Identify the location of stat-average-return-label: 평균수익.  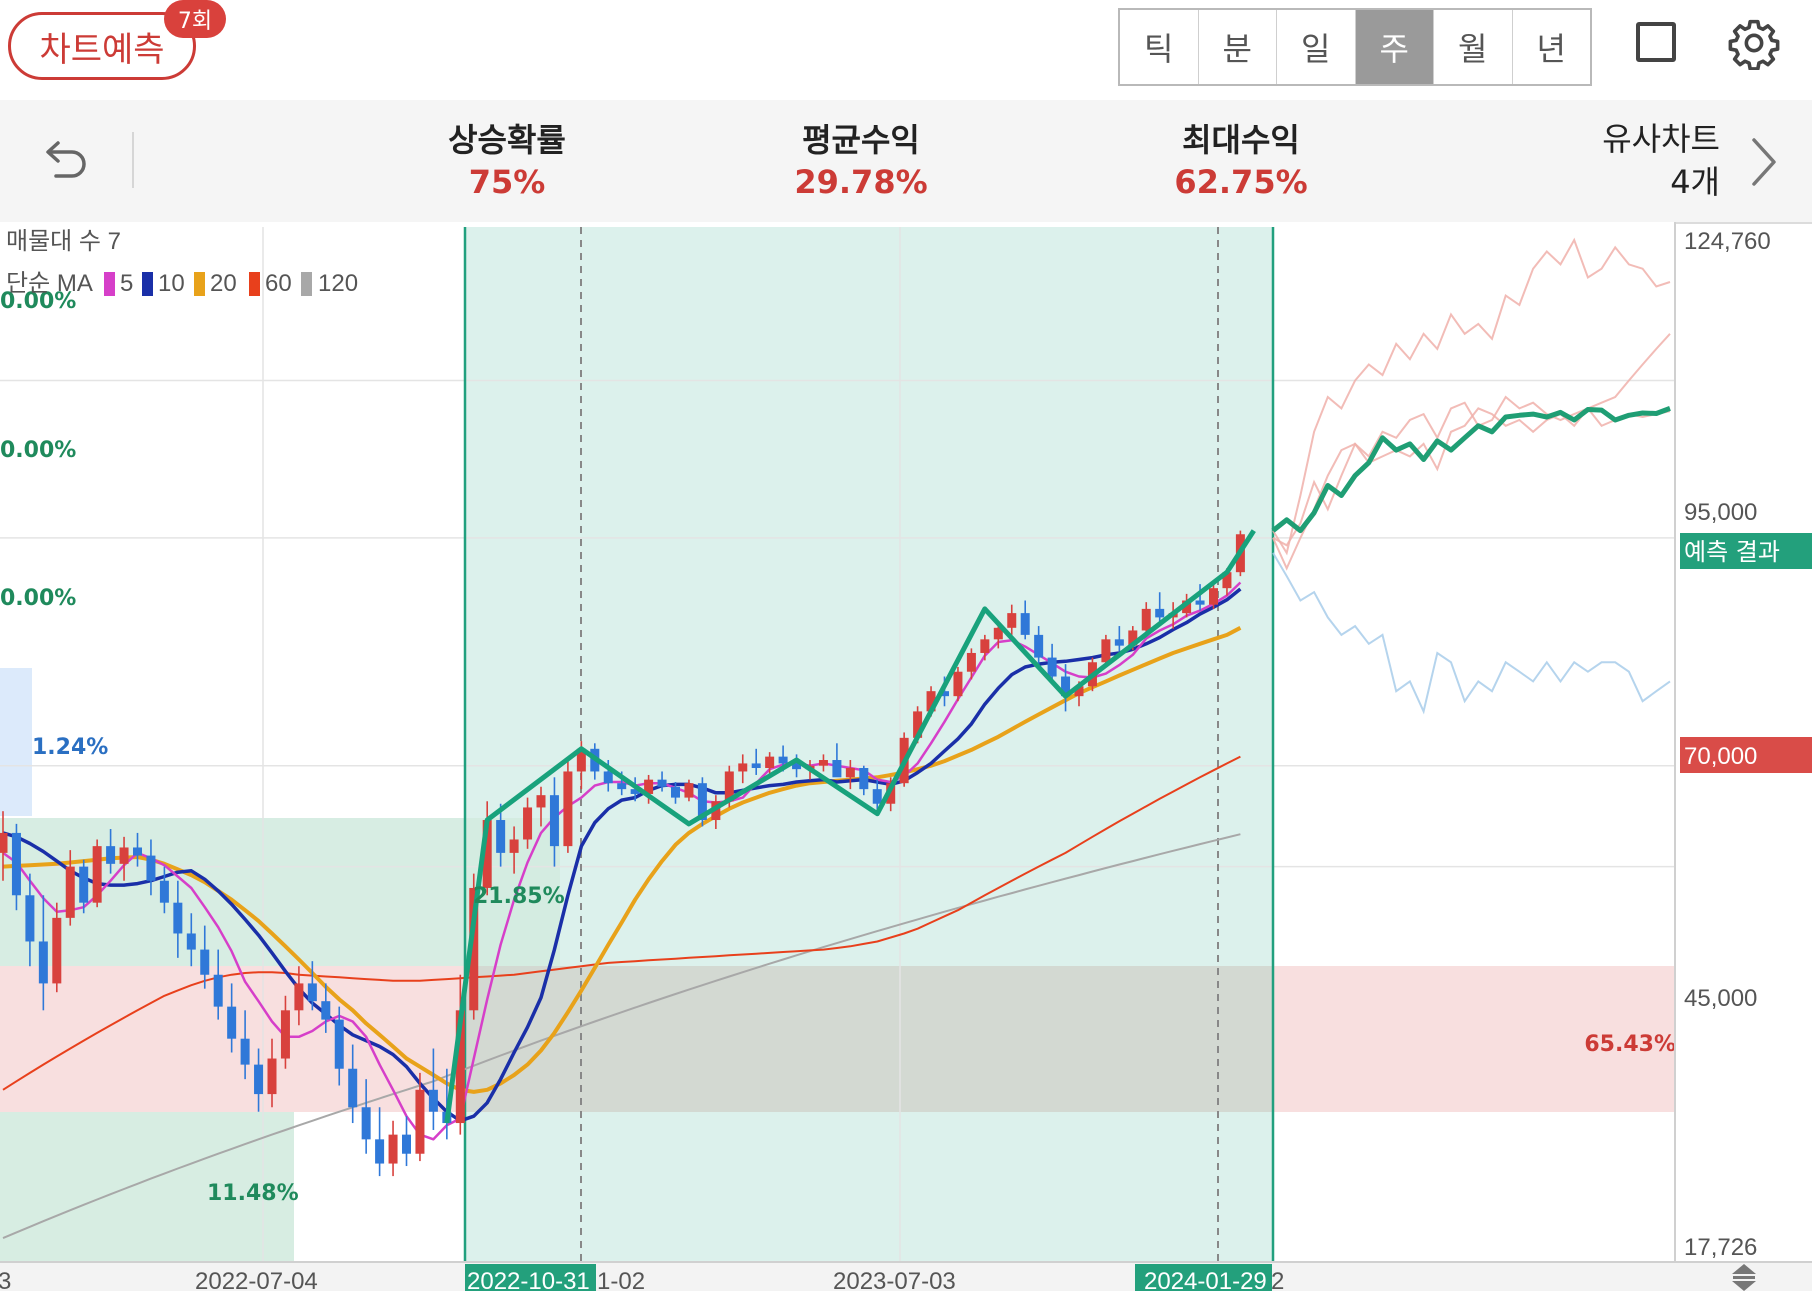
(861, 140).